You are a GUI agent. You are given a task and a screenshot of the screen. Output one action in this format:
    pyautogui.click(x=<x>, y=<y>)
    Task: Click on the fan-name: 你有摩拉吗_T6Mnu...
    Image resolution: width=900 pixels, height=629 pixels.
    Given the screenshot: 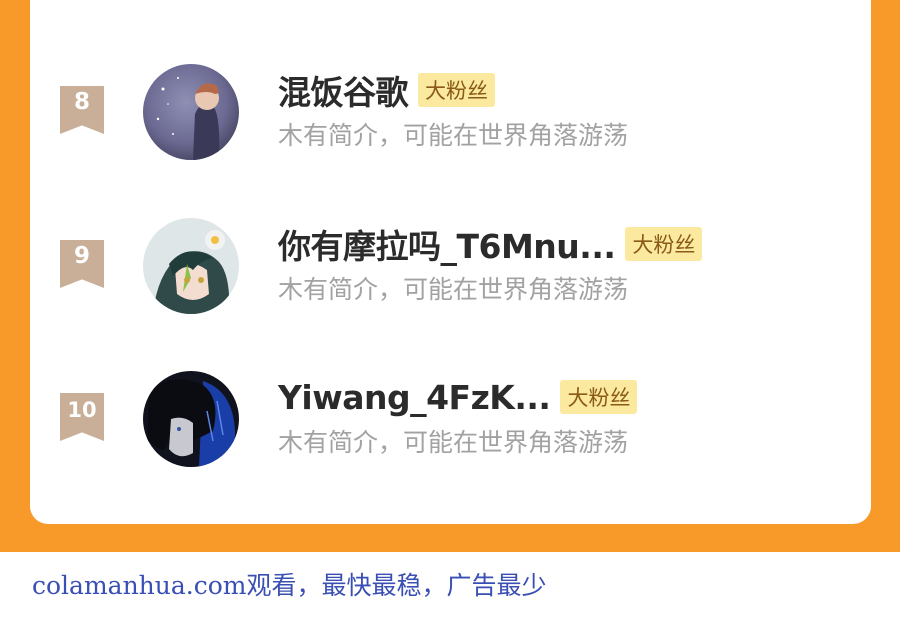 What is the action you would take?
    pyautogui.click(x=447, y=244)
    